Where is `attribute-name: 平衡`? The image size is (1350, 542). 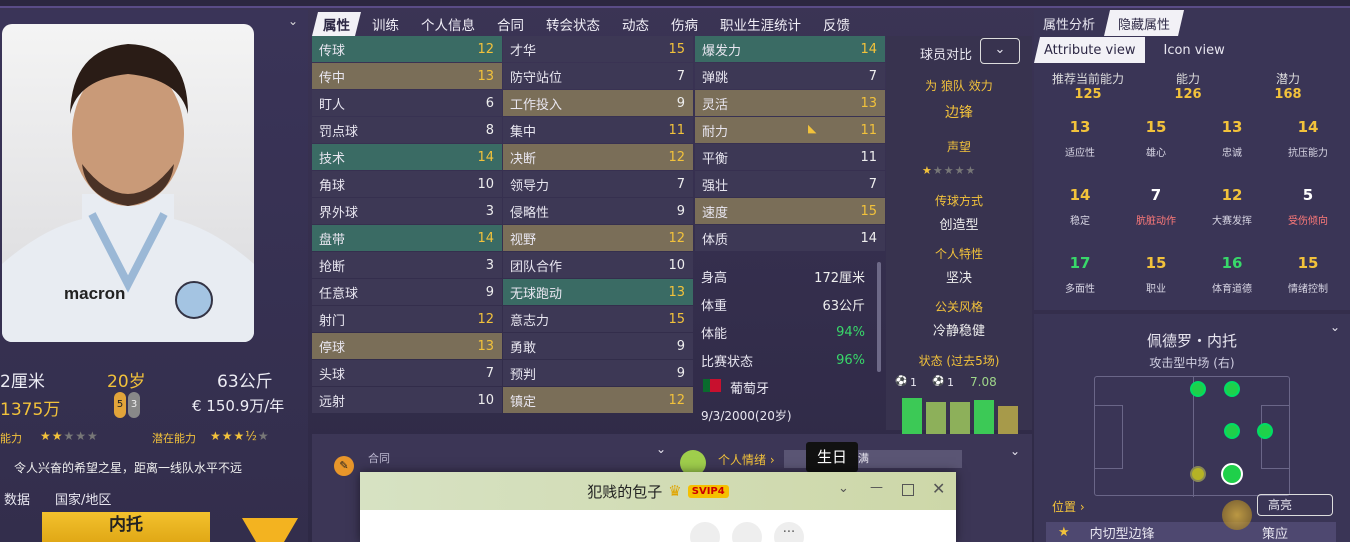 attribute-name: 平衡 is located at coordinates (715, 159).